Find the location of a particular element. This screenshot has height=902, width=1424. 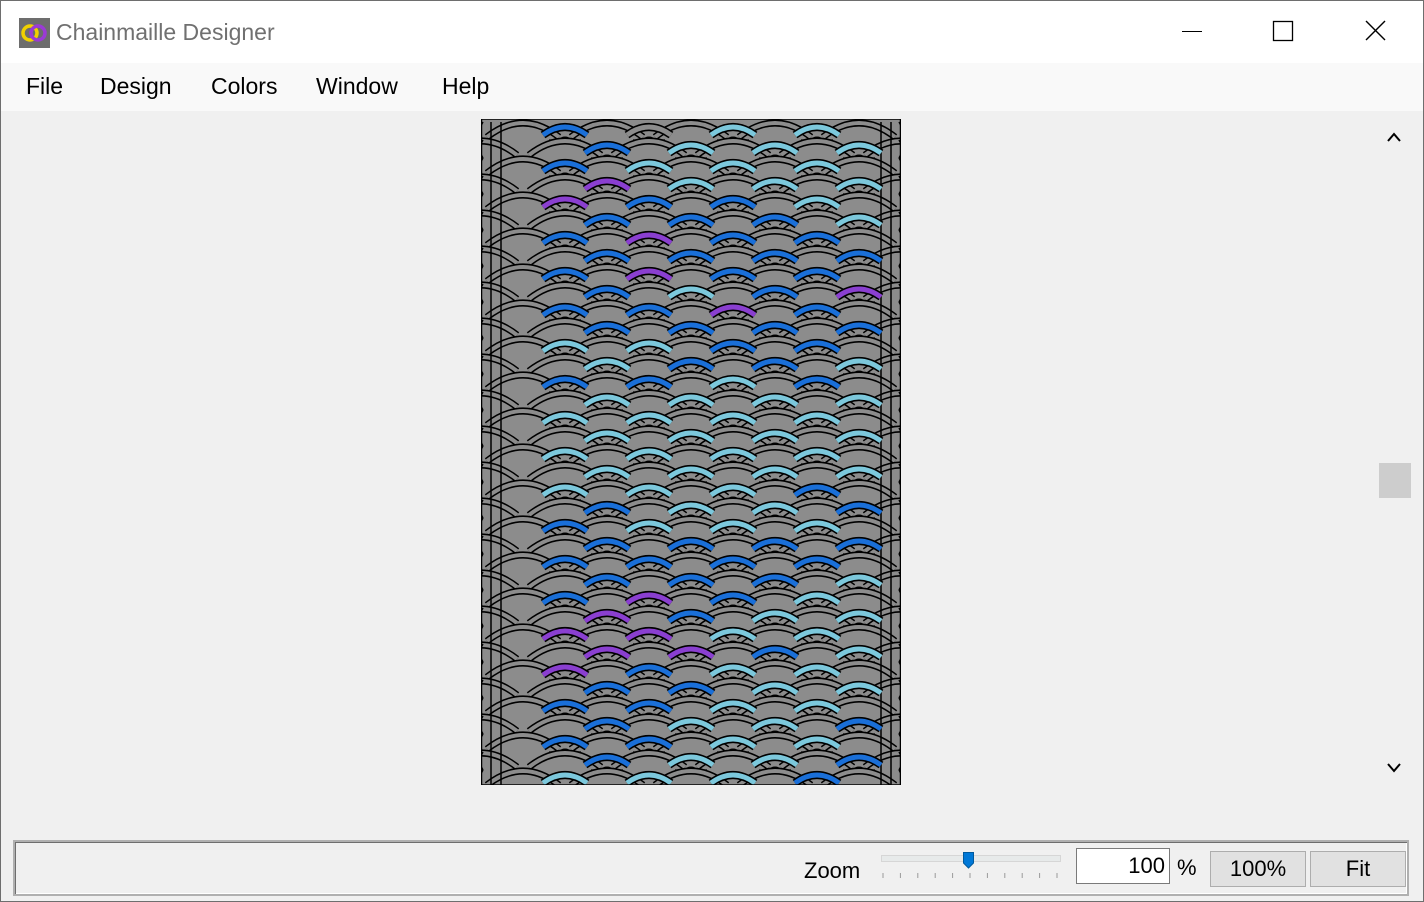

title-bar: Chainmaille Designer is located at coordinates (712, 32).